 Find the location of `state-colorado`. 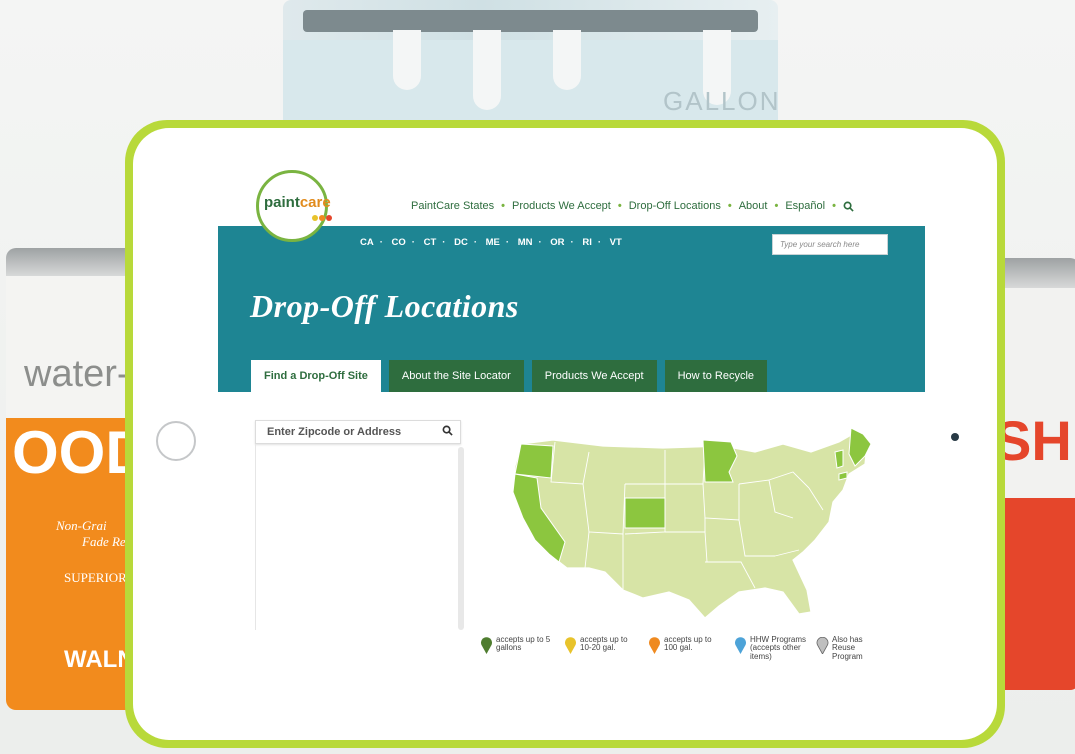

state-colorado is located at coordinates (645, 513).